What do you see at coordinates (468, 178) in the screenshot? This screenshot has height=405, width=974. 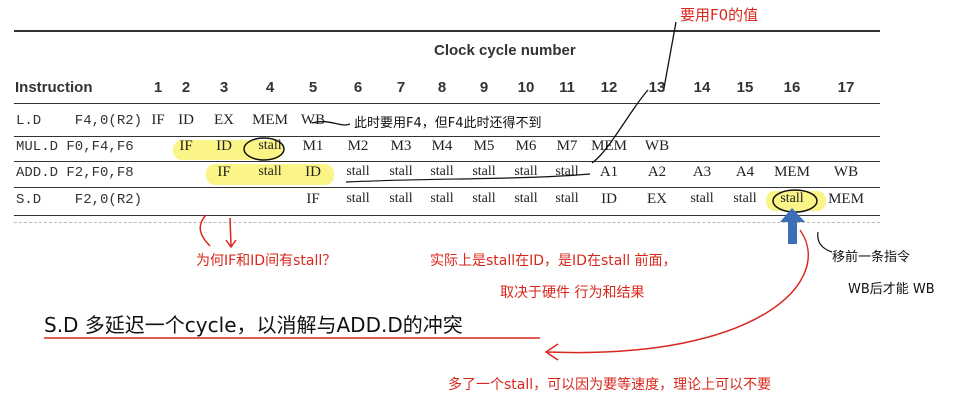 I see `underline-add-stalls` at bounding box center [468, 178].